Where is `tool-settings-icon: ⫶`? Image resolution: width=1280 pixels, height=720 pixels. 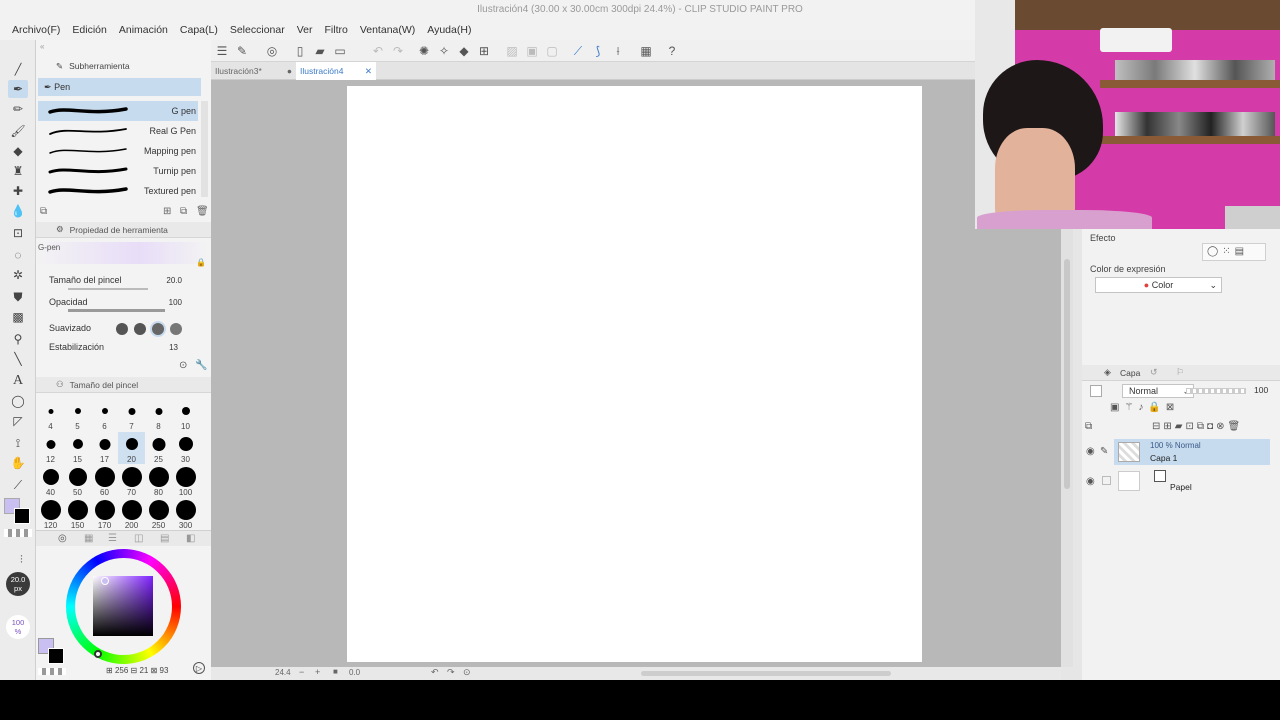
tool-settings-icon: ⫶ is located at coordinates (21, 560).